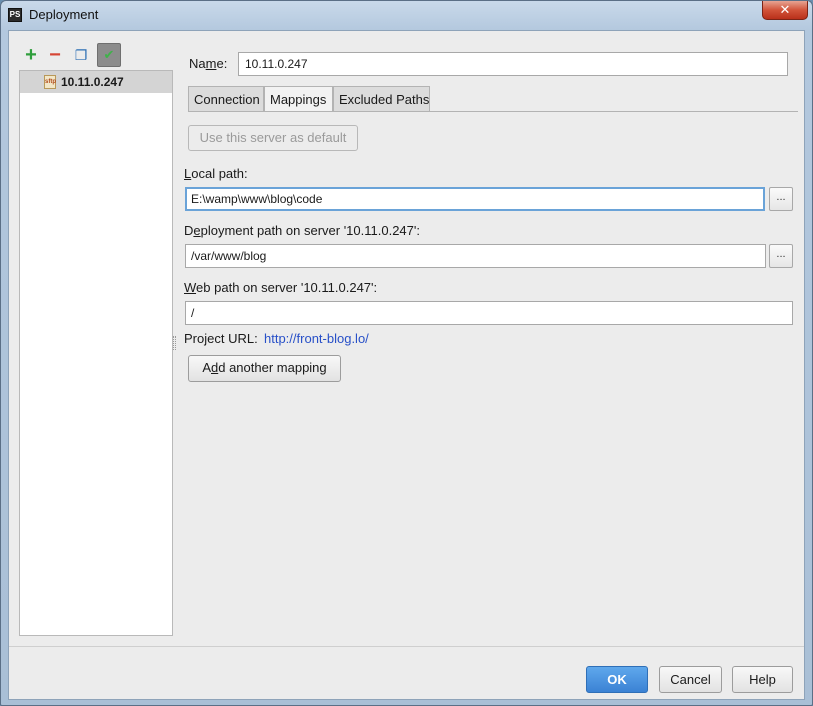  I want to click on use-as-default-button: Use this server as default, so click(273, 138).